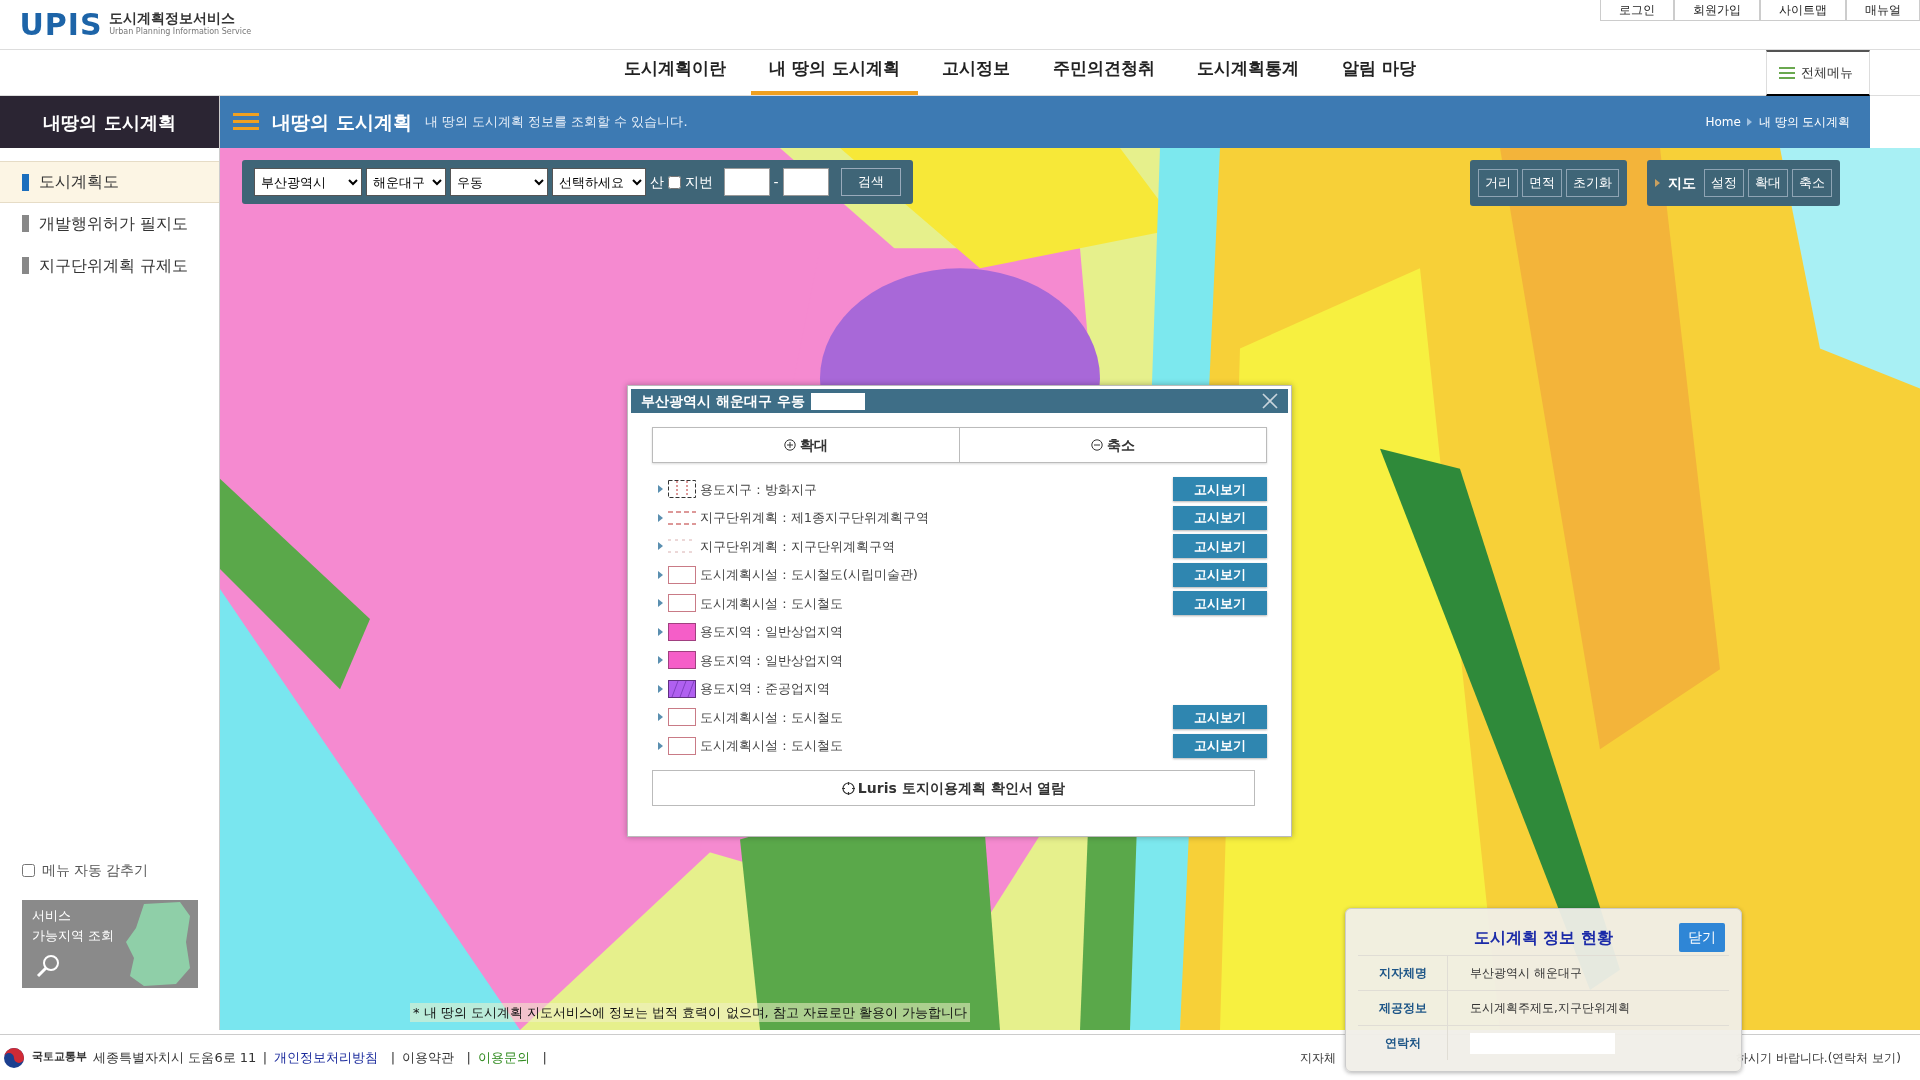 The image size is (1920, 1080). I want to click on map-tool-button: 축소, so click(1812, 183).